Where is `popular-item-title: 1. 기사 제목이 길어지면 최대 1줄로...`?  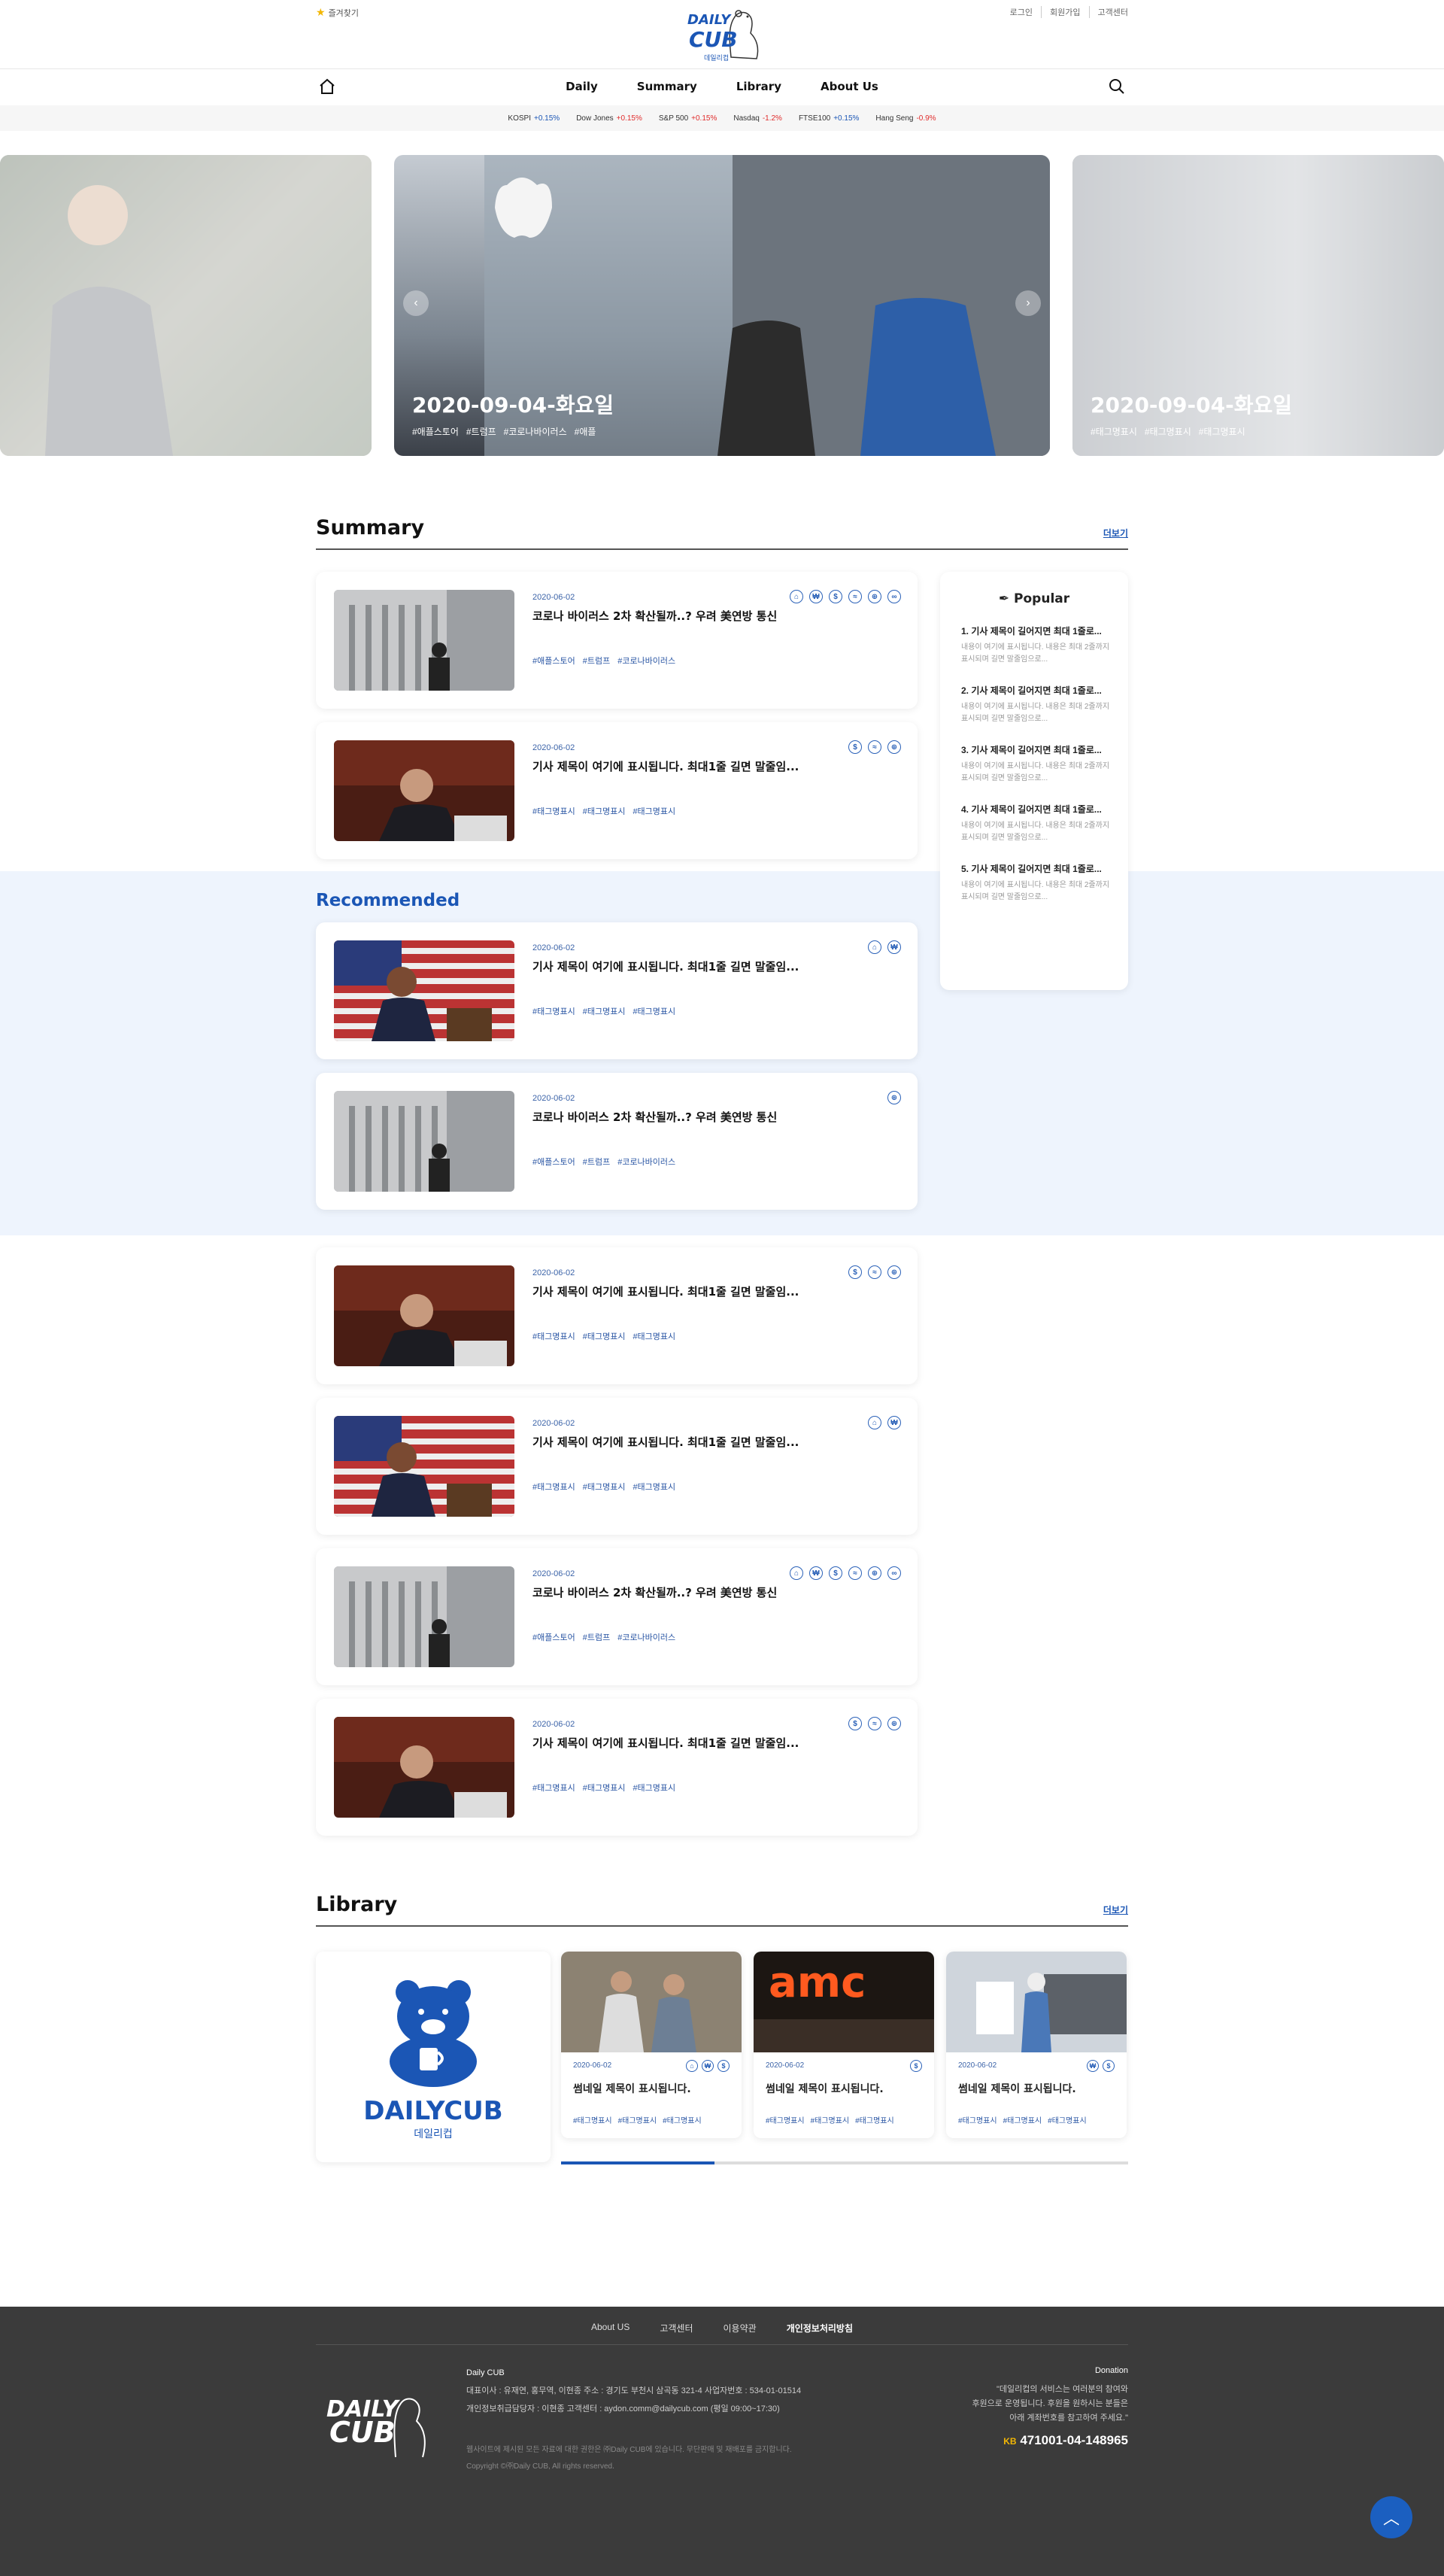
popular-item-title: 1. 기사 제목이 길어지면 최대 1줄로... is located at coordinates (1036, 631).